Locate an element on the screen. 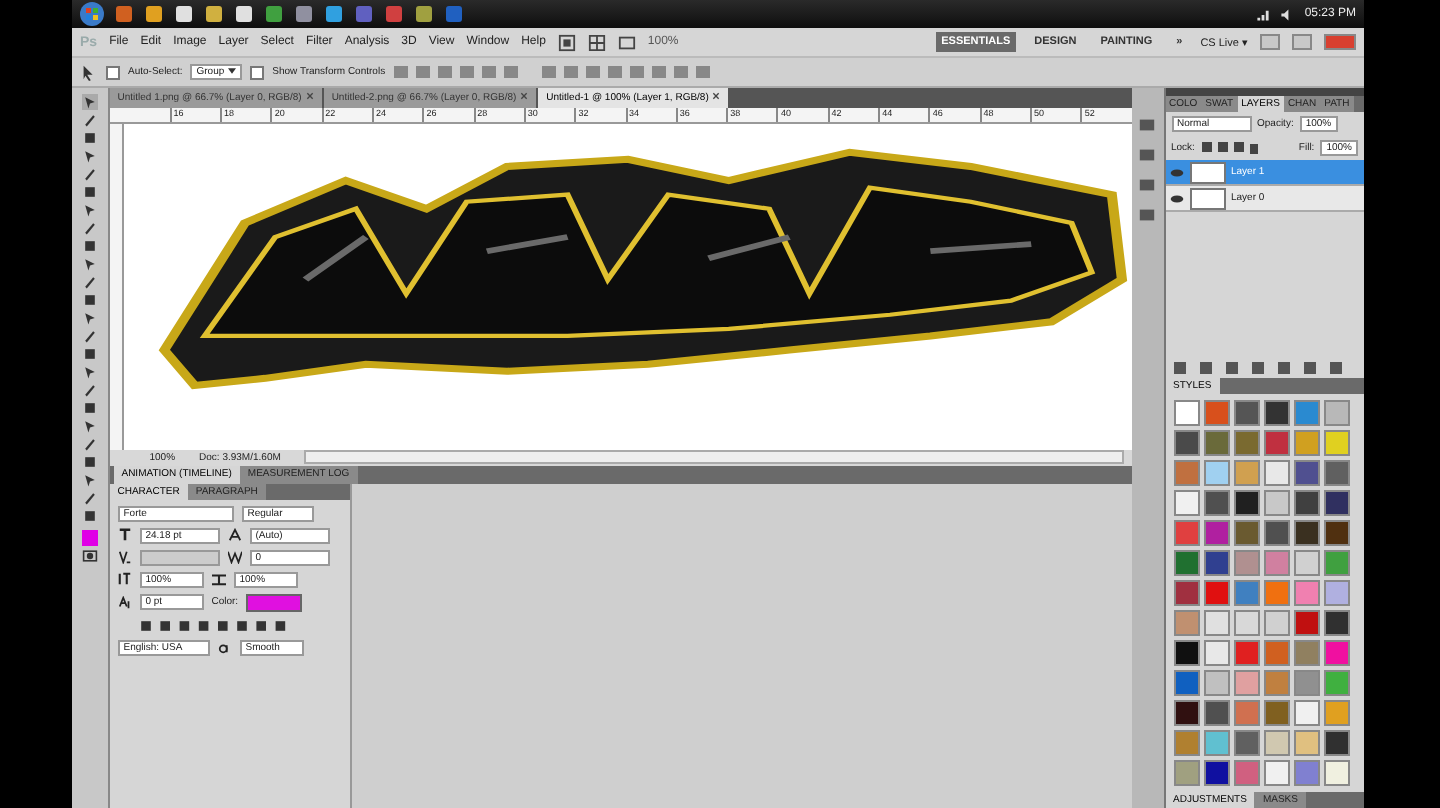  horizontal-scrollbar is located at coordinates (714, 457).